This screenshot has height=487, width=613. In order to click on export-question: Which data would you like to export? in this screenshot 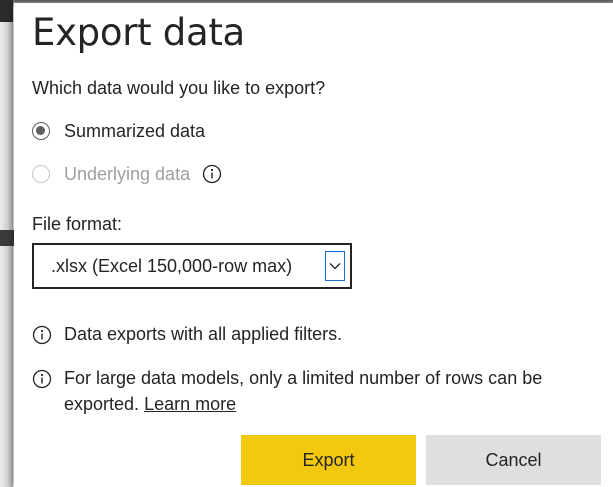, I will do `click(179, 88)`.